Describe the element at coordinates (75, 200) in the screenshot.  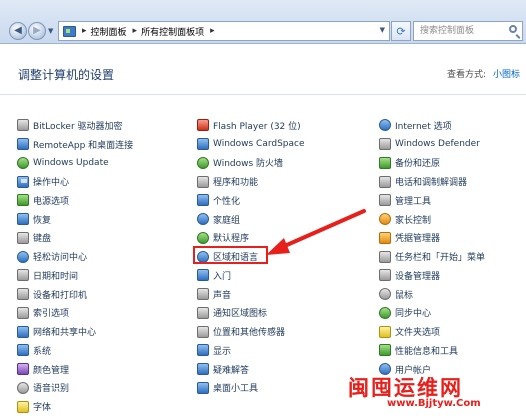
I see `item-power-options: 电源选项` at that location.